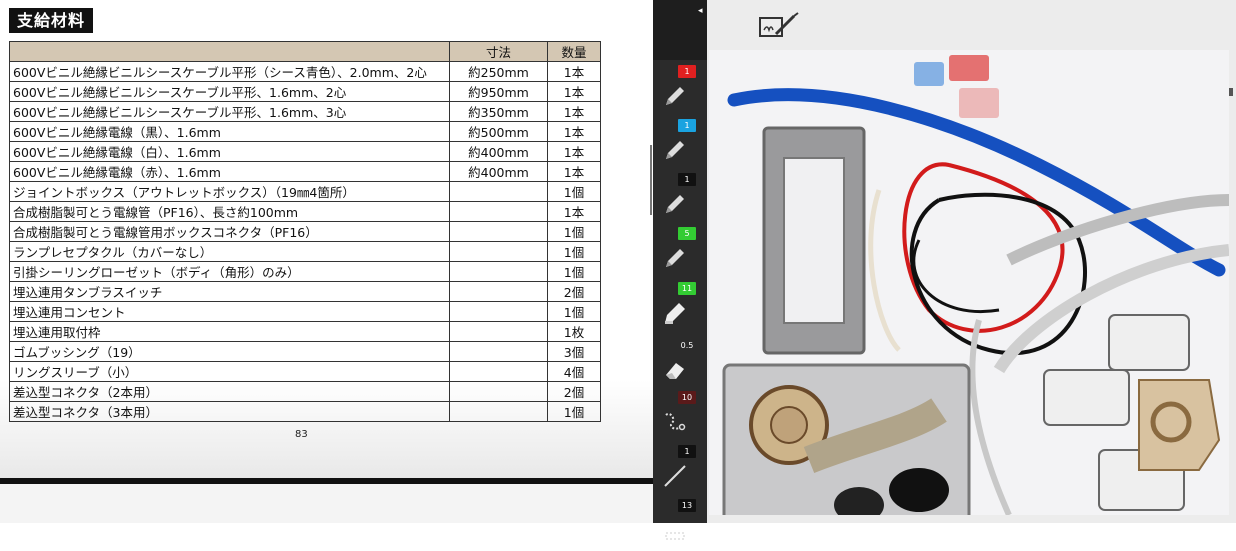 The image size is (1236, 551). Describe the element at coordinates (675, 530) in the screenshot. I see `shape-icon` at that location.